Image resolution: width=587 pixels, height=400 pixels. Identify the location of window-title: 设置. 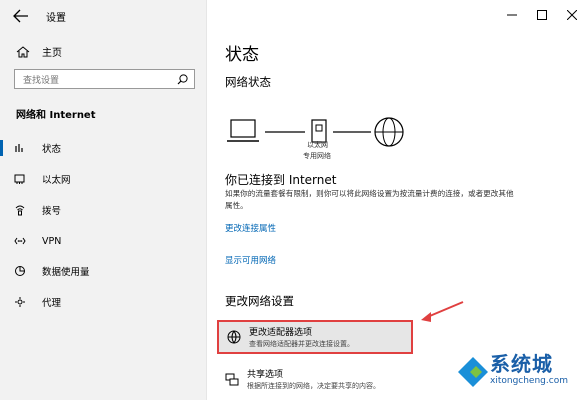
(56, 18).